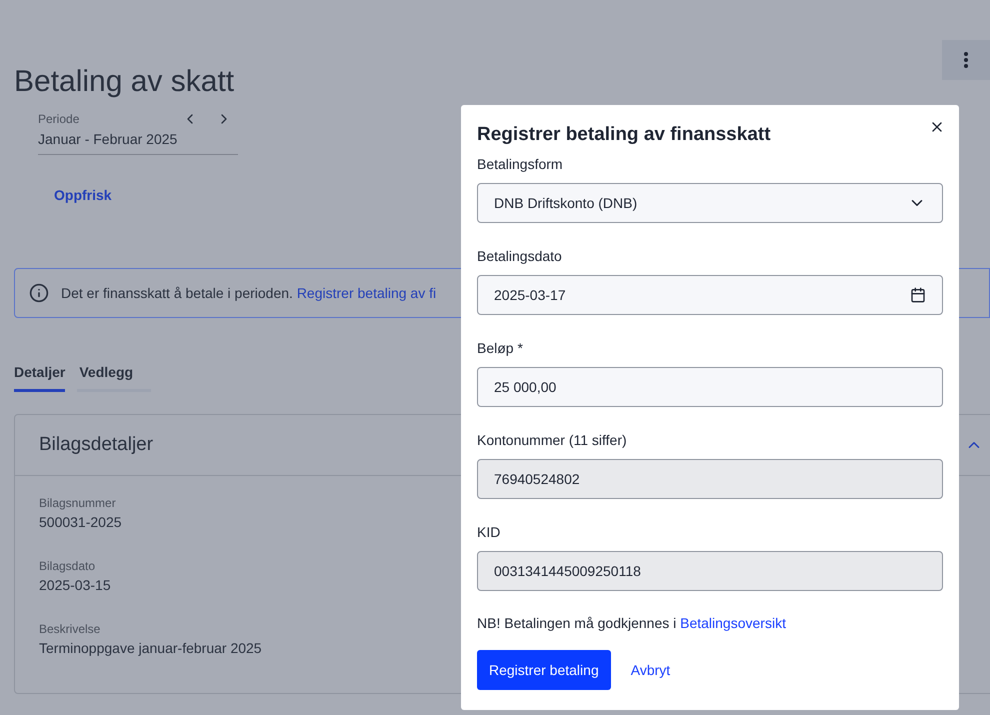  I want to click on date-field: 2025-03-17, so click(710, 295).